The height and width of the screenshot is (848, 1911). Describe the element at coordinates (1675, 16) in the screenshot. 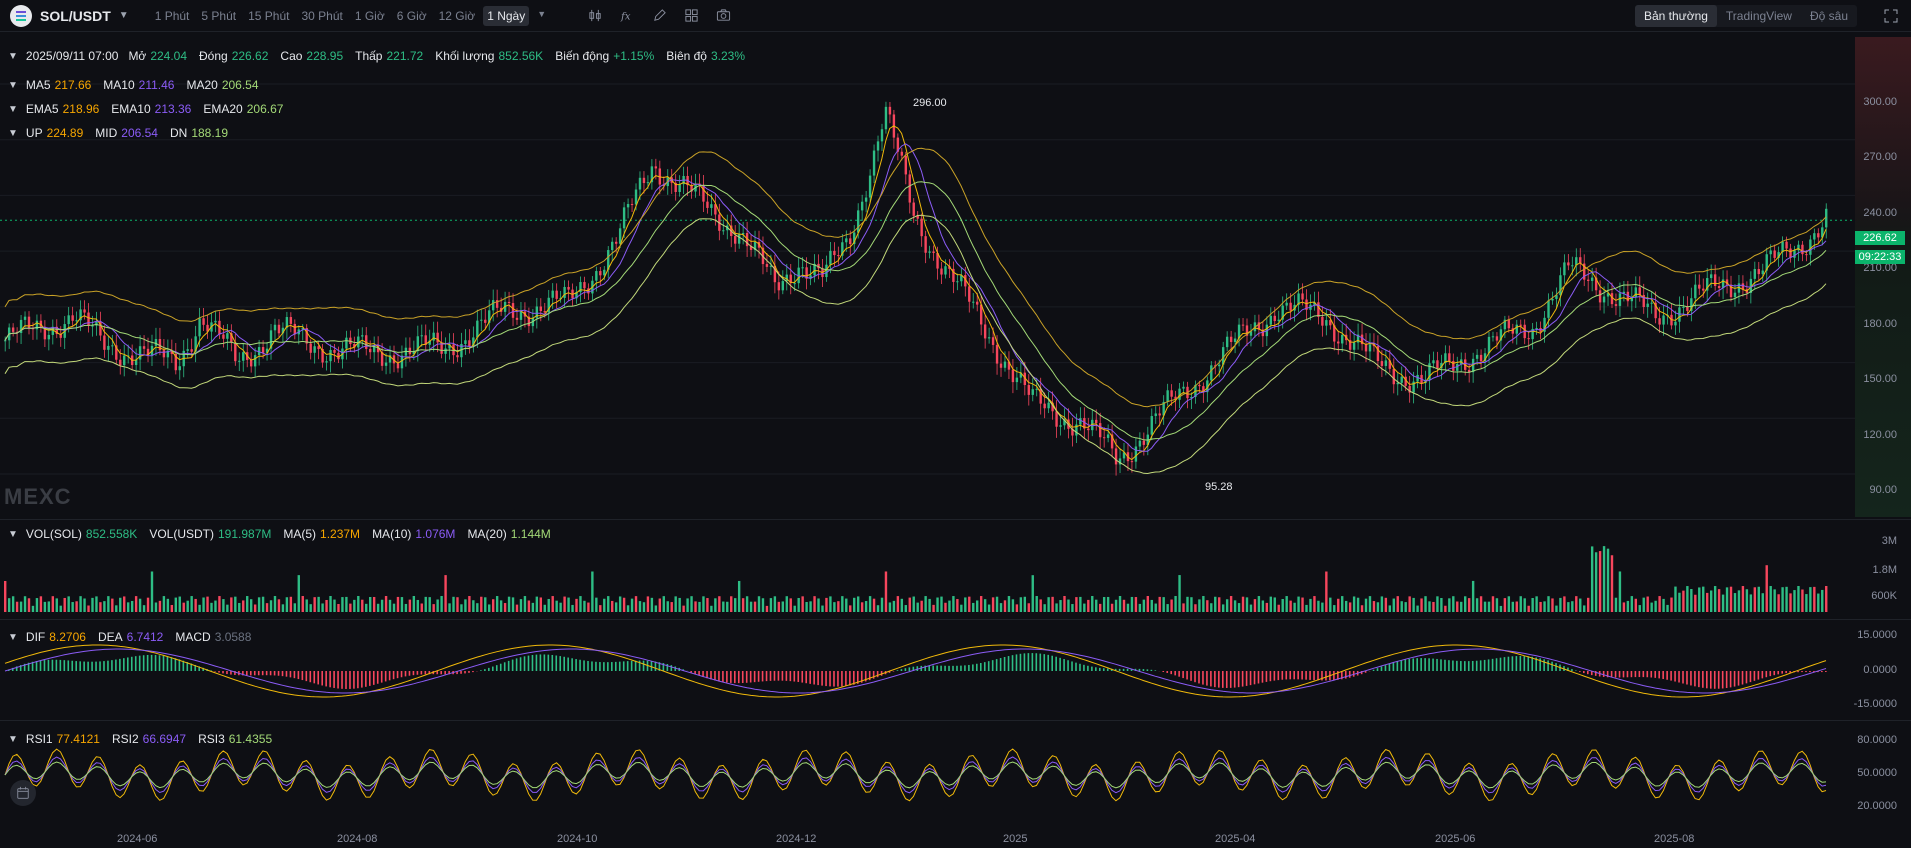

I see `tab-standard: Bản thường` at that location.